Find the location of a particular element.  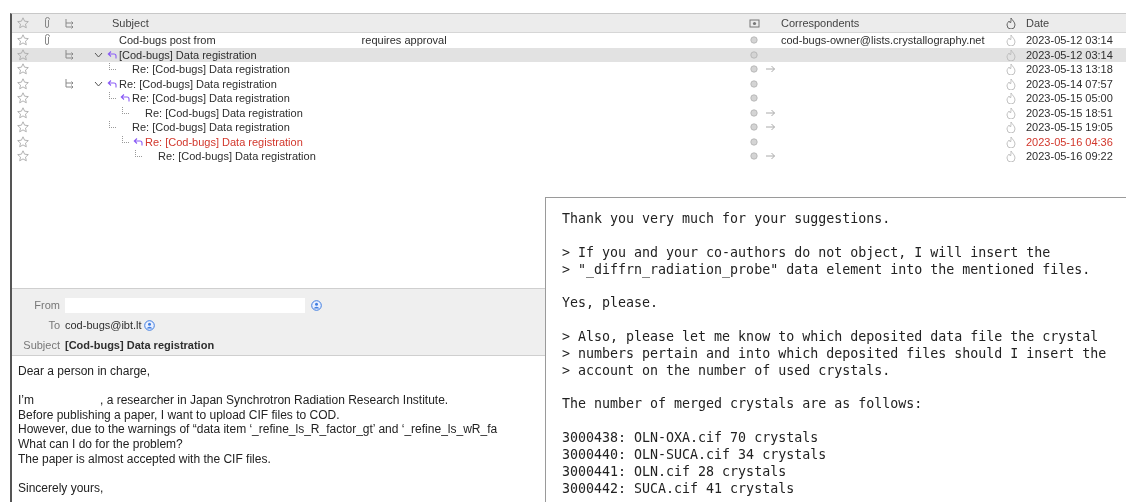

body-text: What can I do for the problem? is located at coordinates (100, 443).